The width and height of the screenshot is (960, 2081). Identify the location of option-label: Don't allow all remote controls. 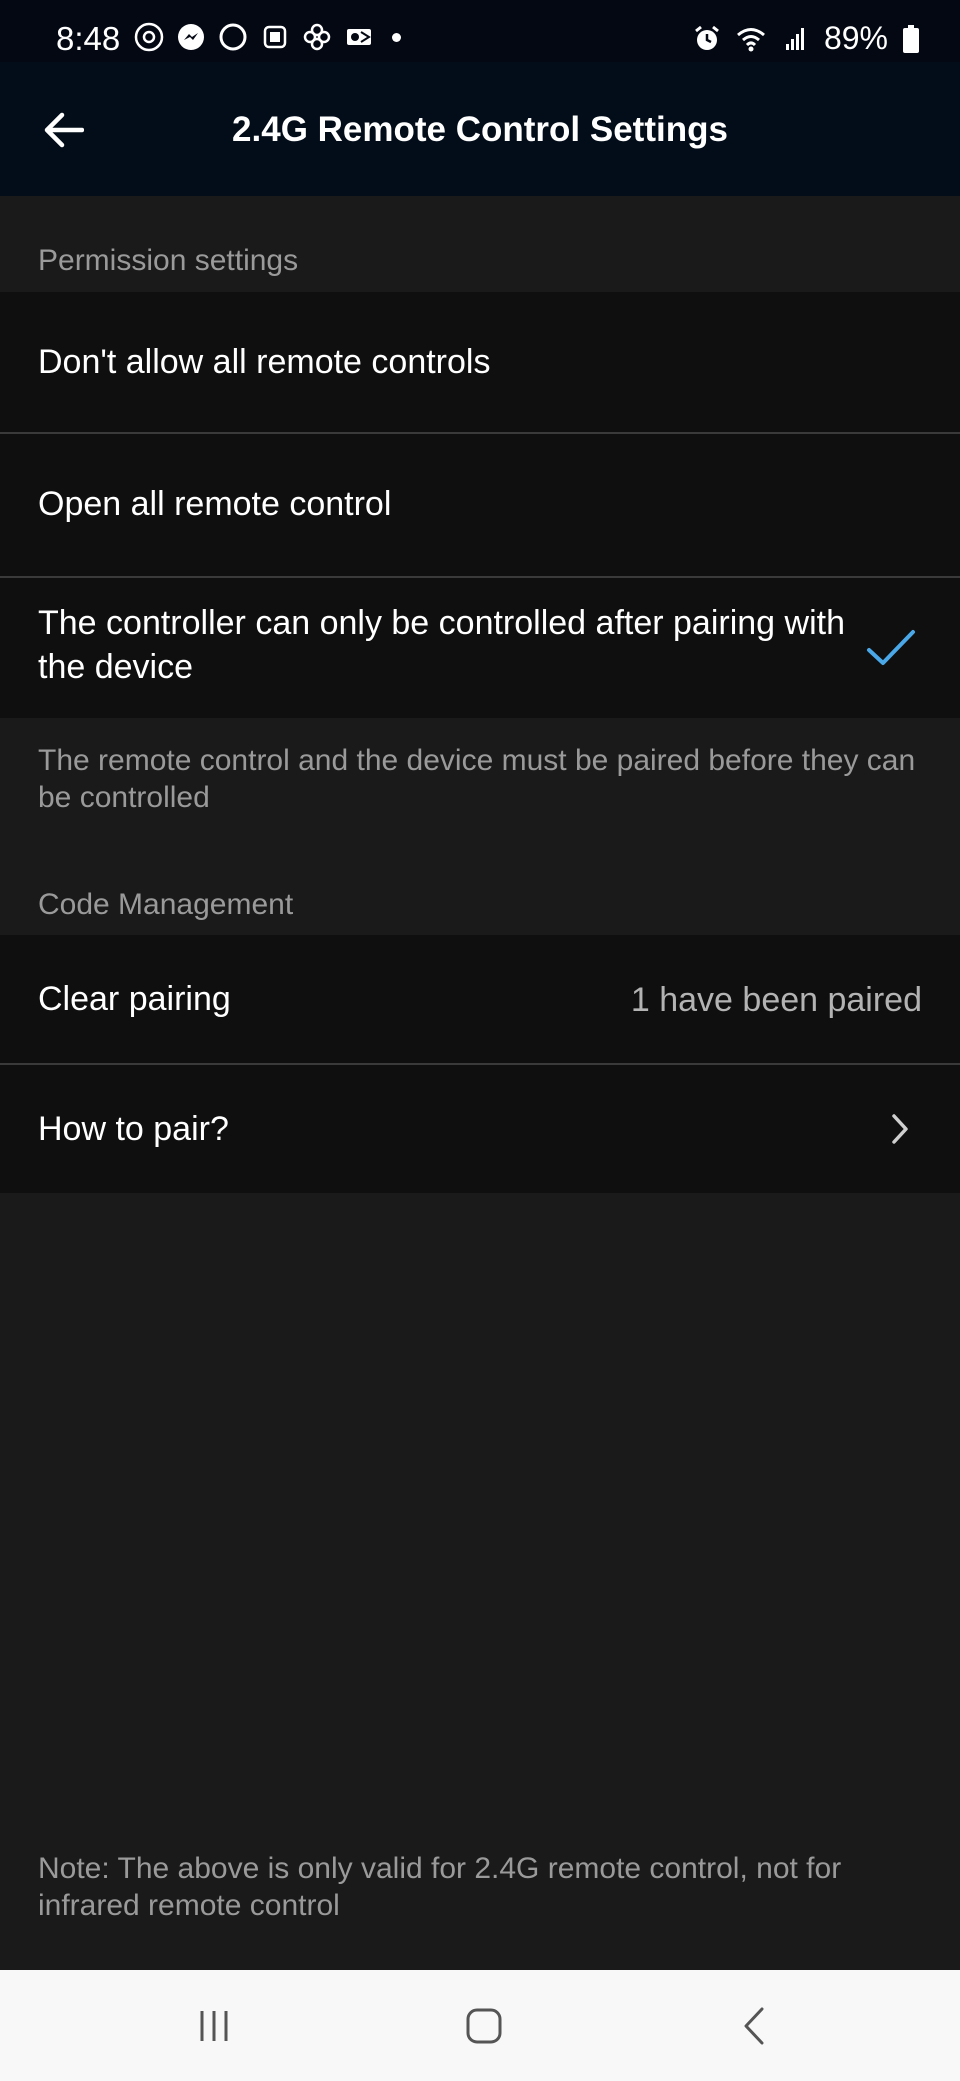
(264, 362).